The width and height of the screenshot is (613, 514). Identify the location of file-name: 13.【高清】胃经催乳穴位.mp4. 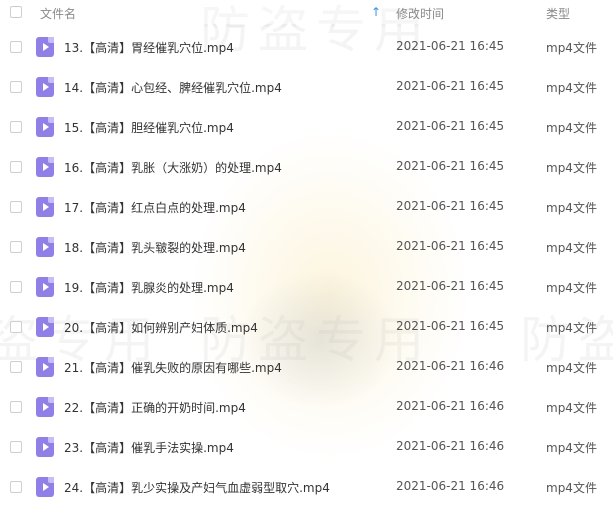
(149, 47).